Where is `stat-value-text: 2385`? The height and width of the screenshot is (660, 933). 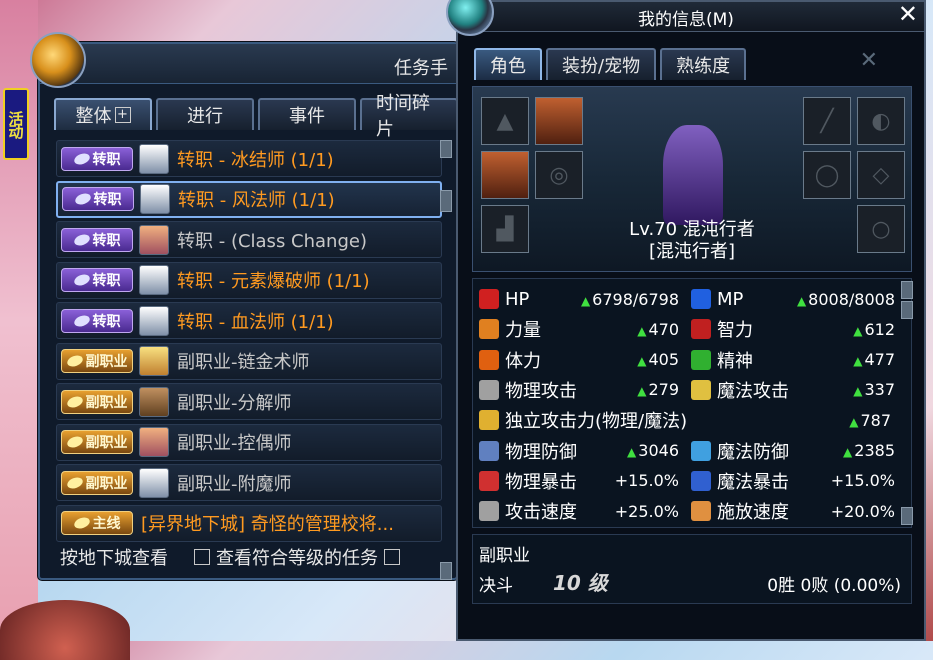 stat-value-text: 2385 is located at coordinates (874, 450).